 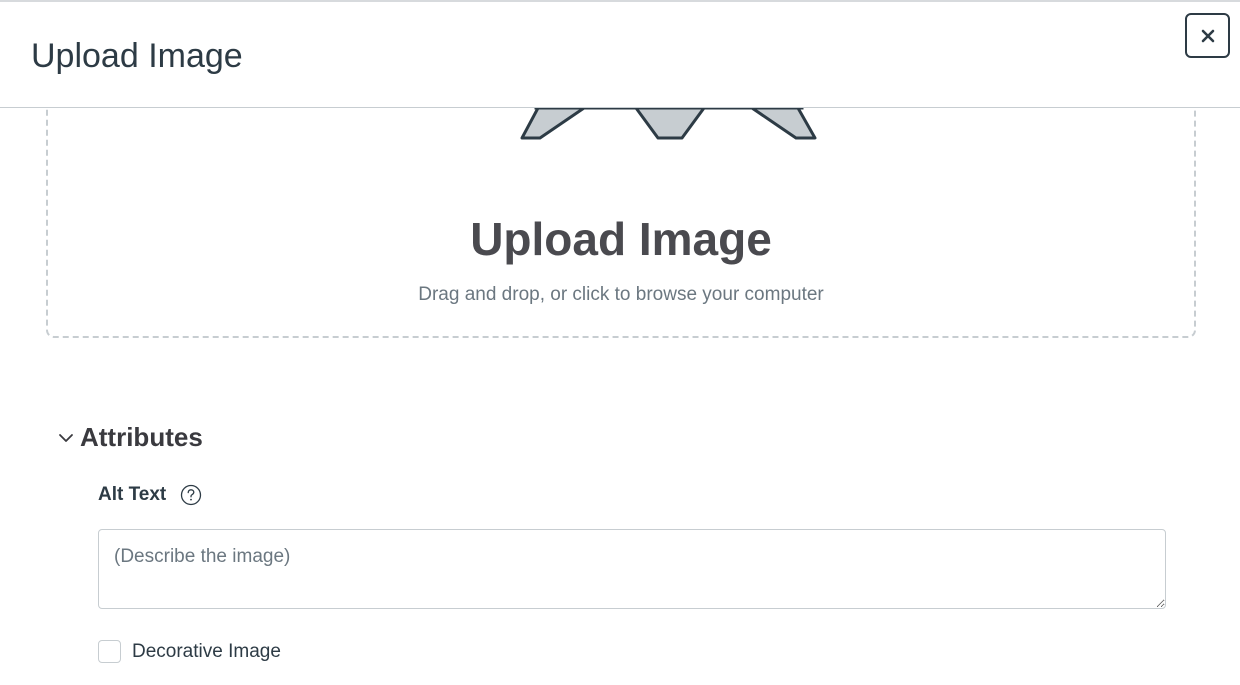 What do you see at coordinates (109, 651) in the screenshot?
I see `decorative-image-checkbox` at bounding box center [109, 651].